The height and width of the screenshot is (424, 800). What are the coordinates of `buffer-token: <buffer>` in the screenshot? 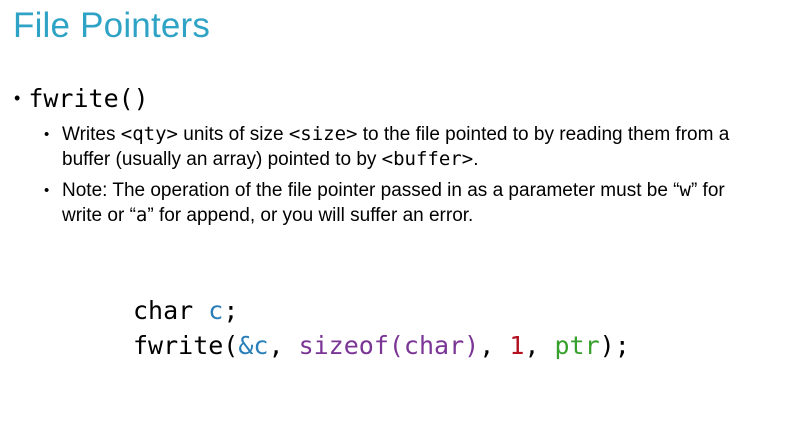 It's located at (427, 159).